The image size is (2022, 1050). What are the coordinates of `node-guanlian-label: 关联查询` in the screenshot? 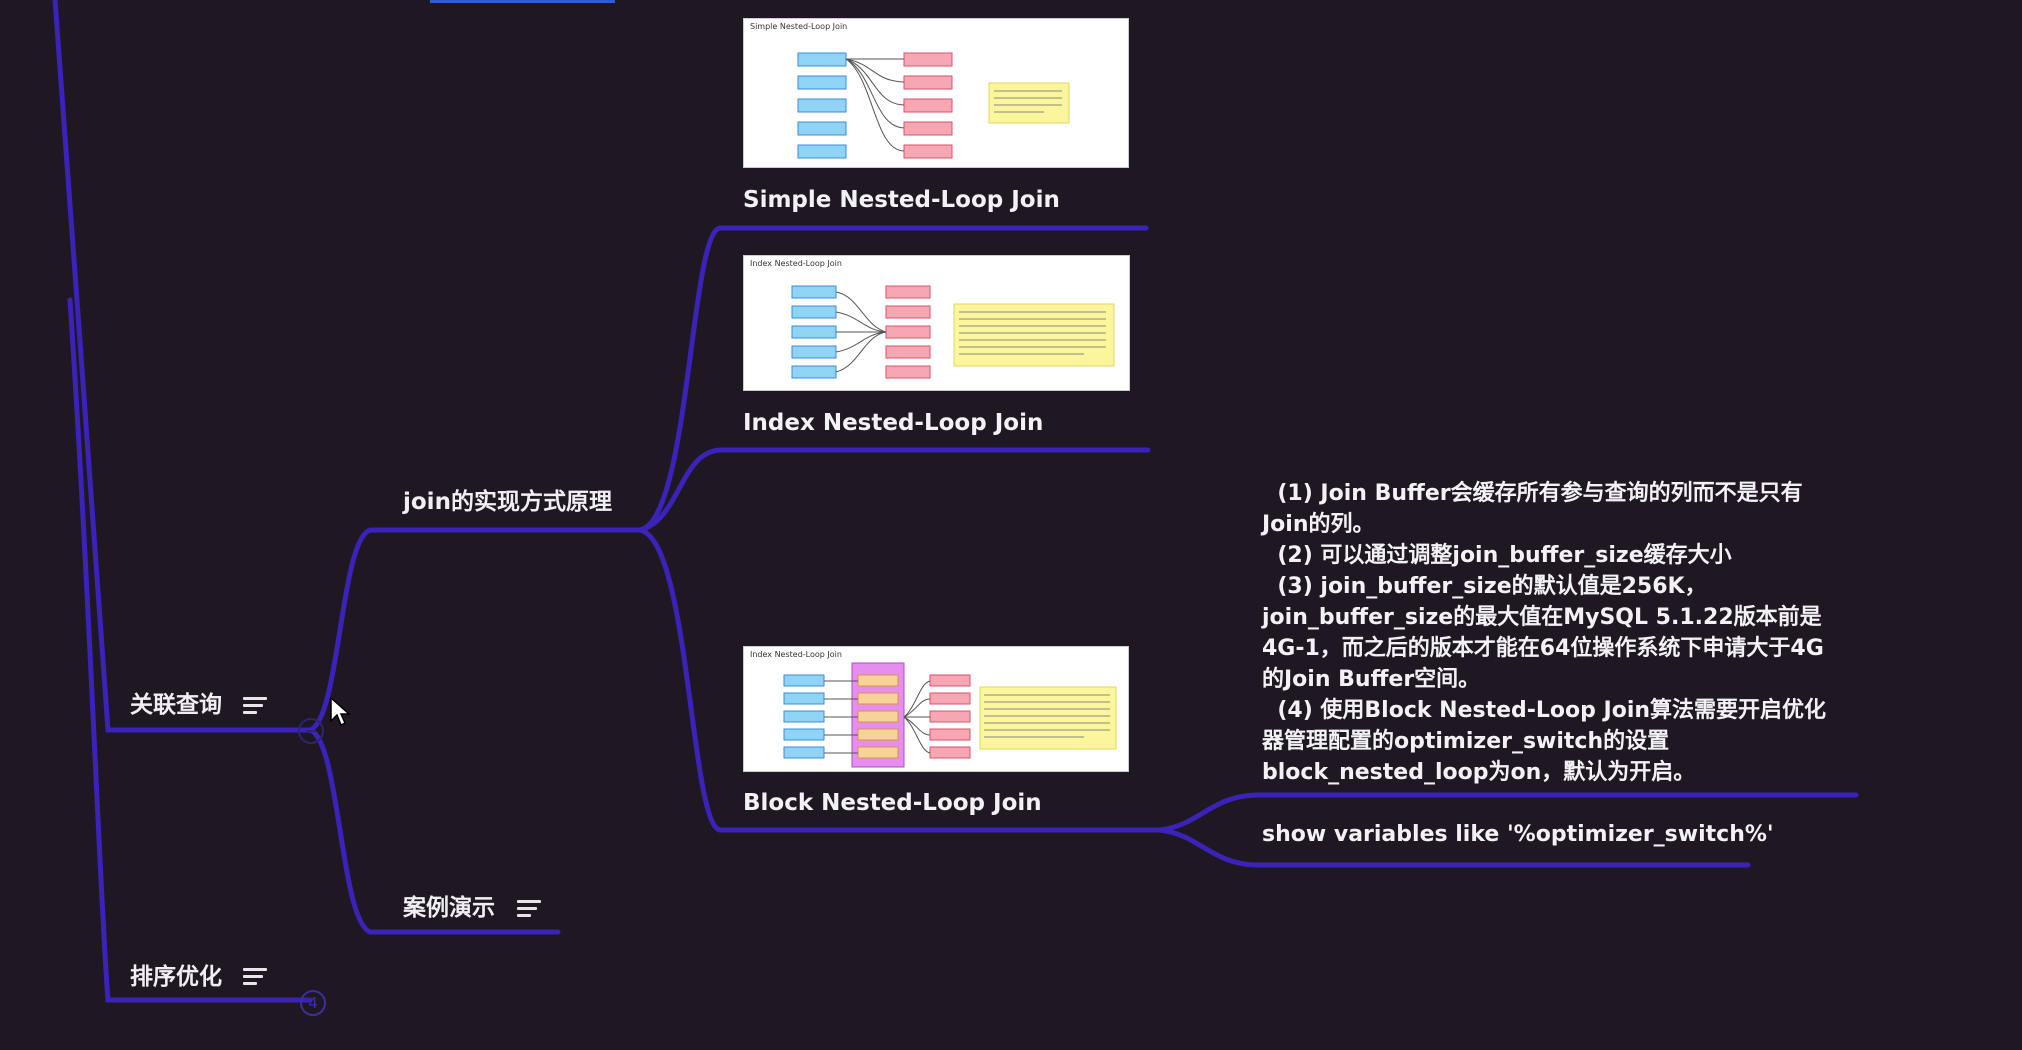 It's located at (176, 705).